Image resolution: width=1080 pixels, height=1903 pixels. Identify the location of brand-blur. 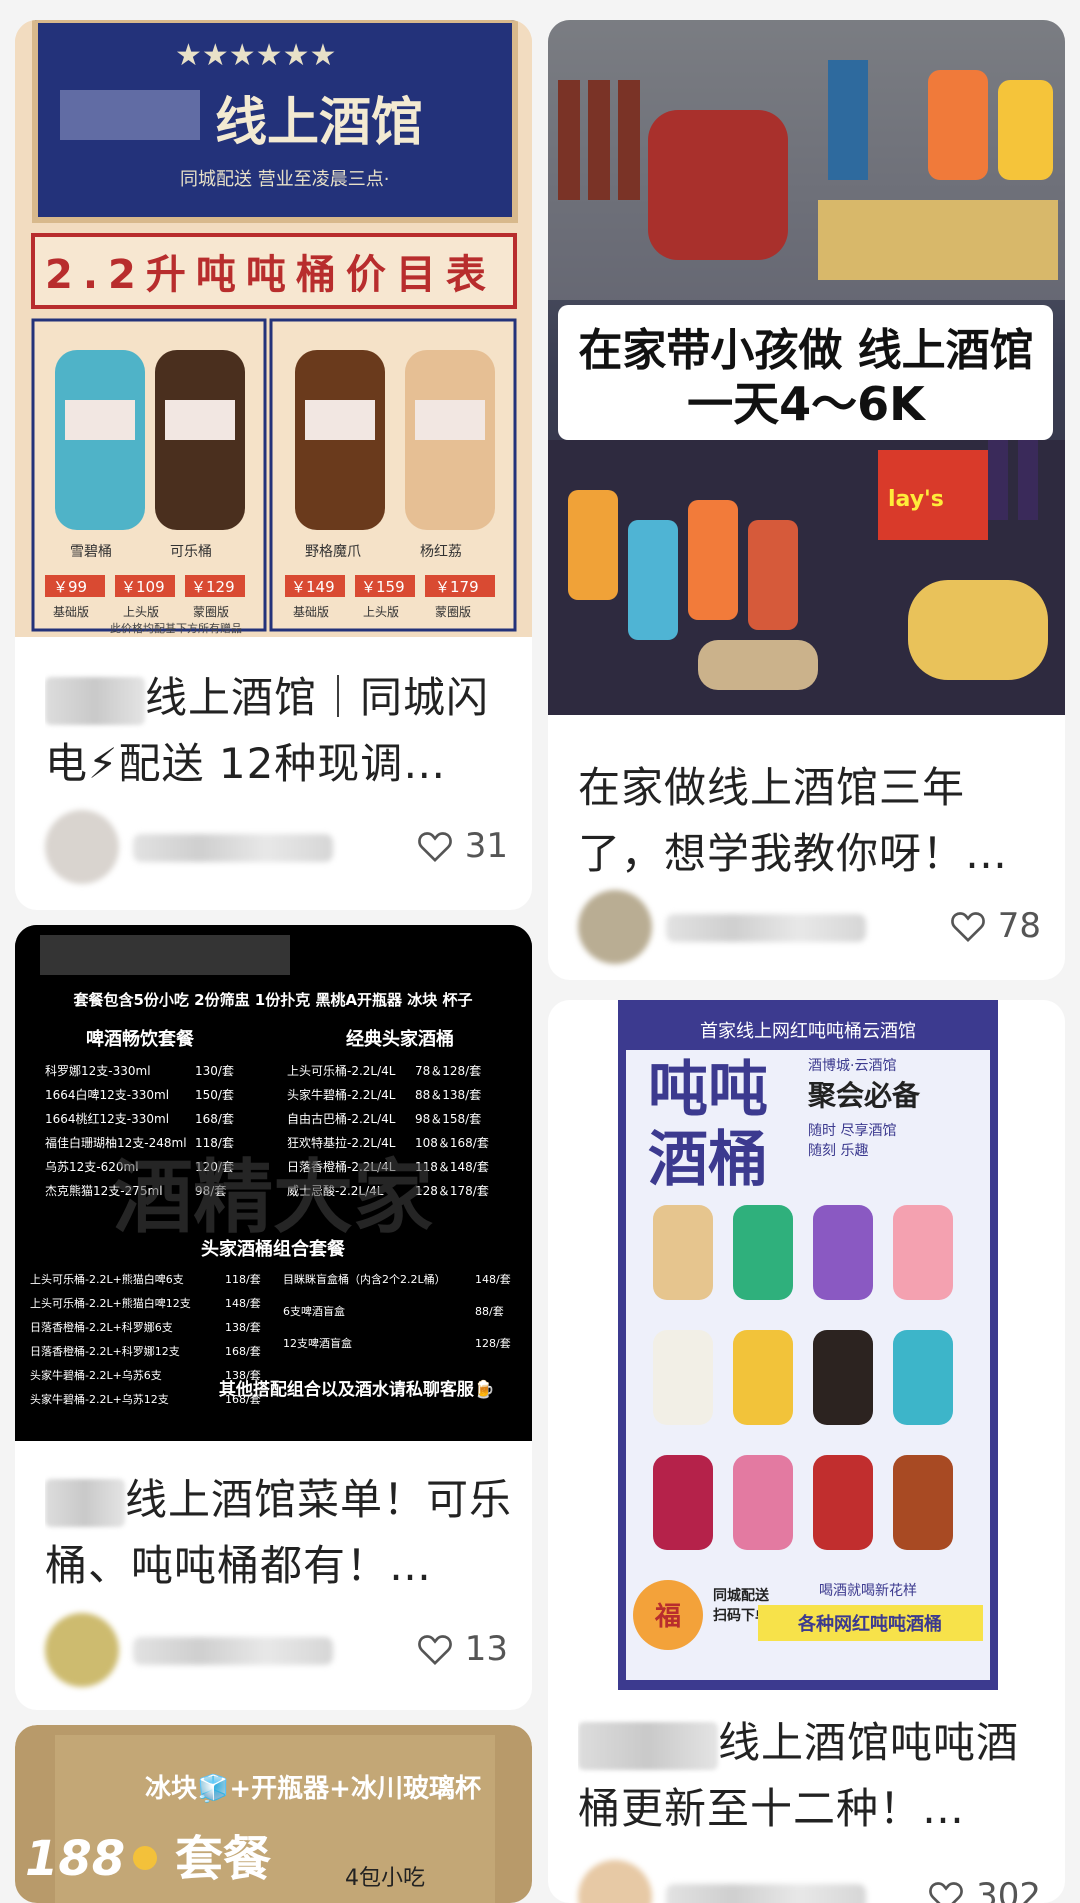
(130, 115).